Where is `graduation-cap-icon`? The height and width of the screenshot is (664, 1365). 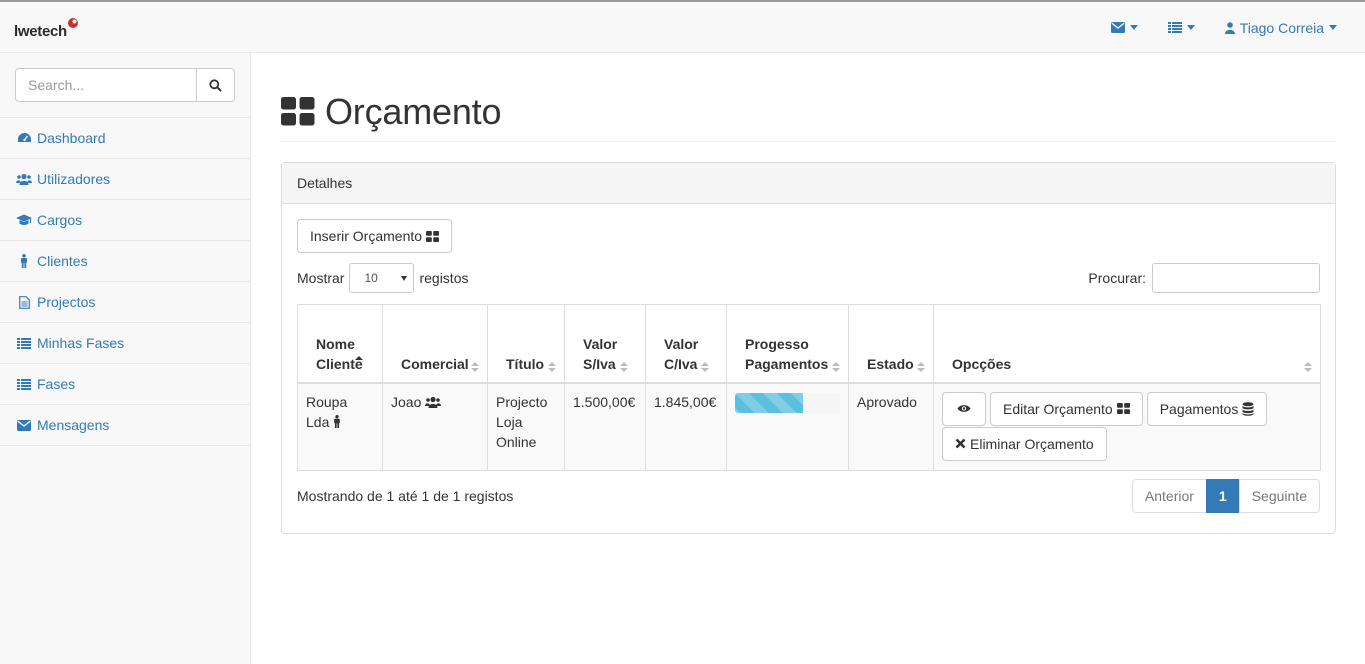
graduation-cap-icon is located at coordinates (24, 220).